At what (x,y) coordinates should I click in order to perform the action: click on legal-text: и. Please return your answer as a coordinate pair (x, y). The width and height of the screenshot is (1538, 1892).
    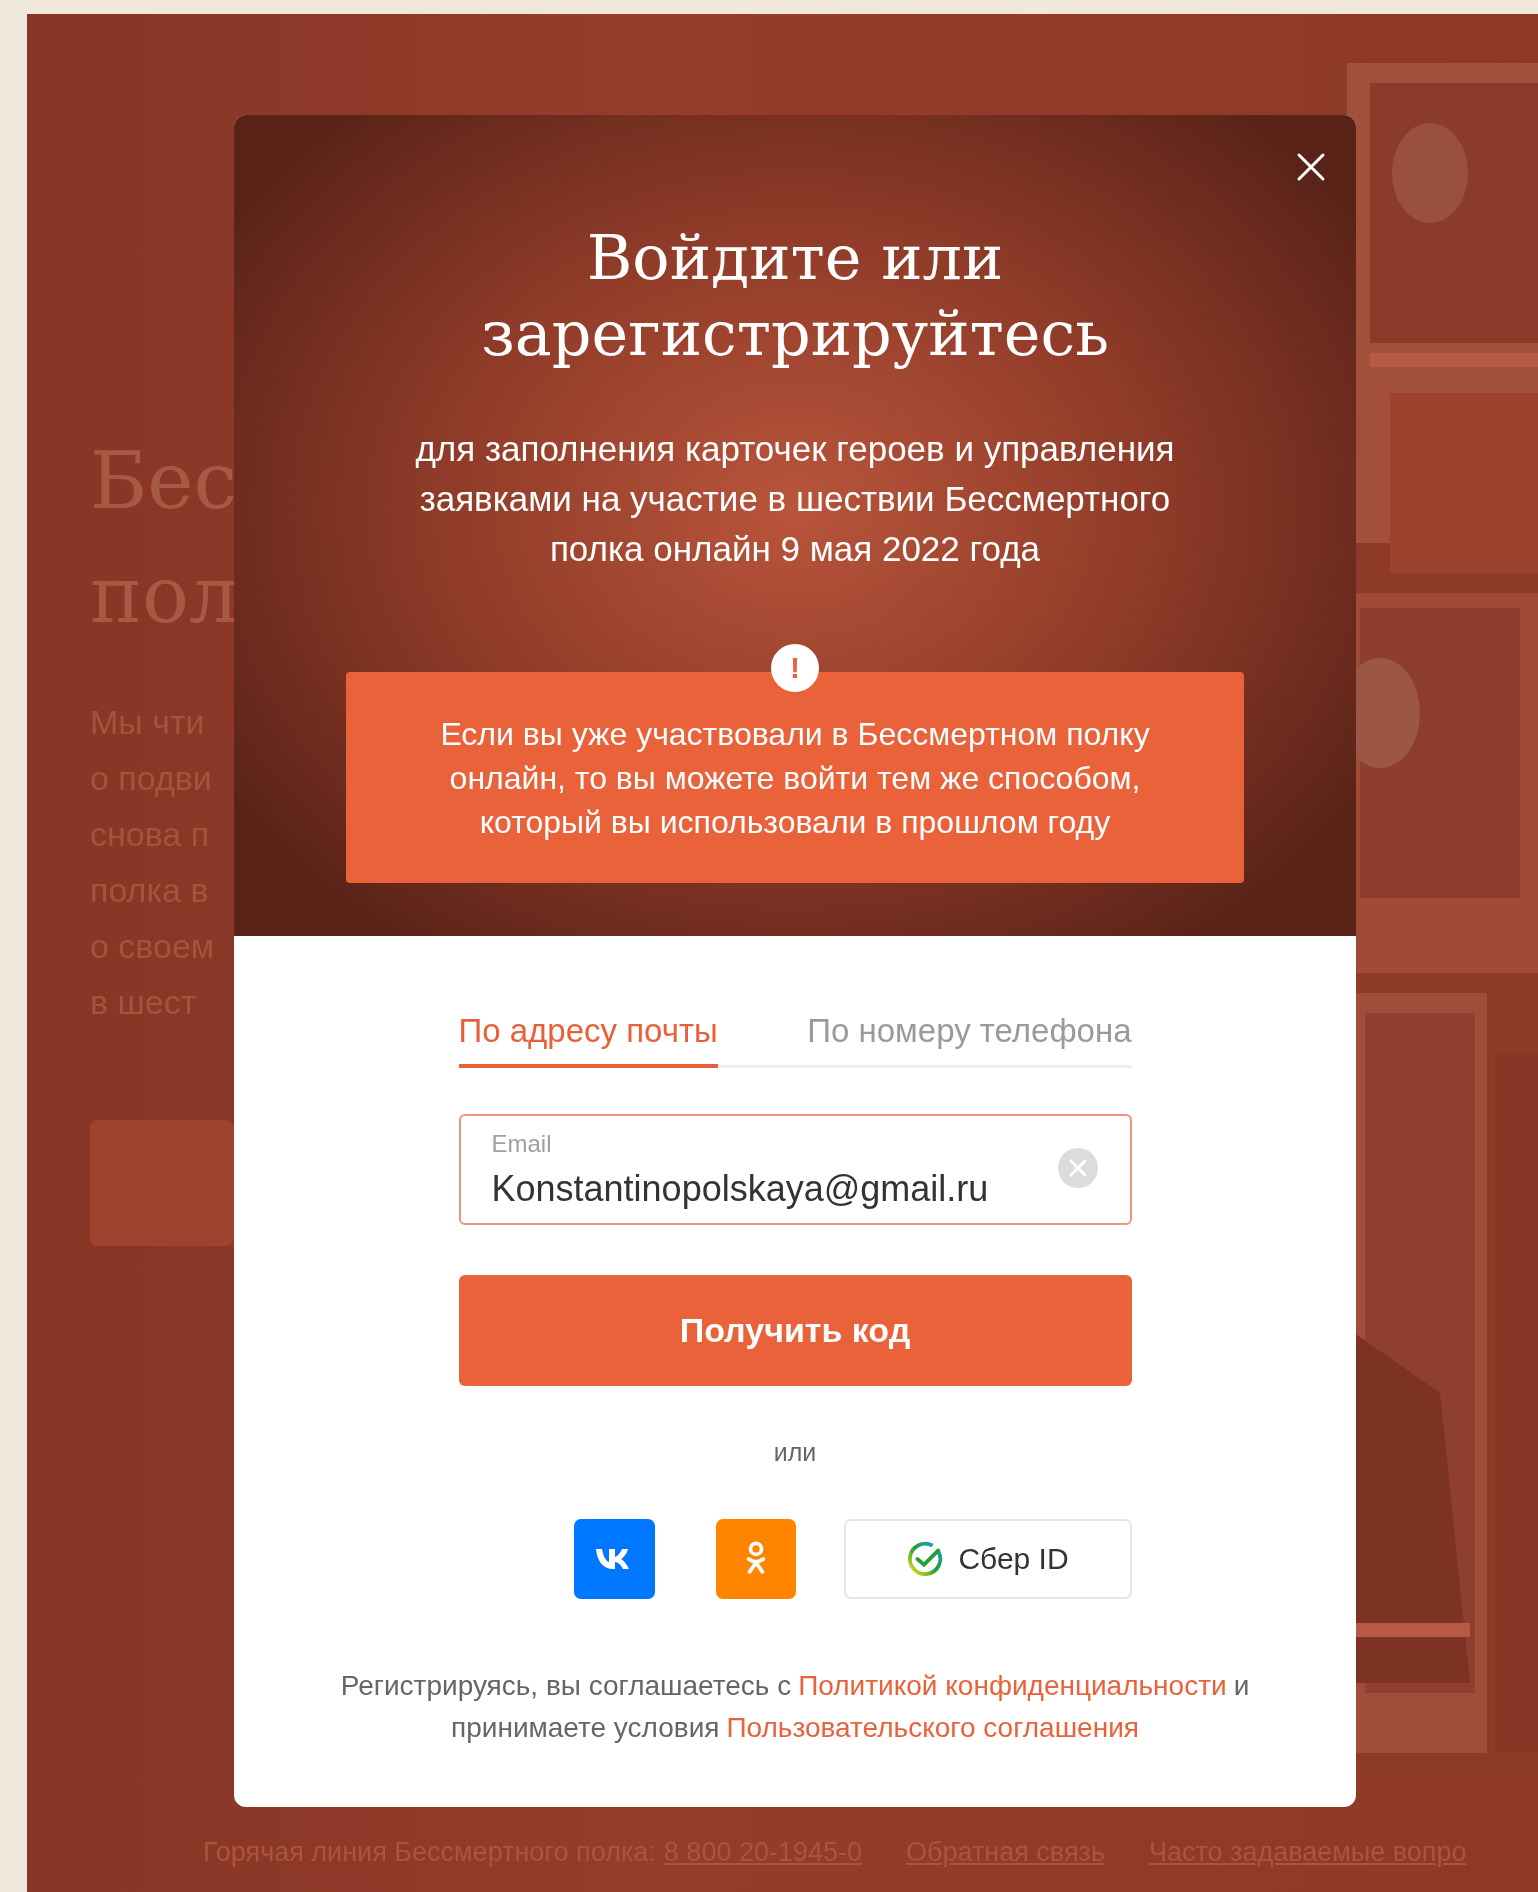
    Looking at the image, I should click on (1241, 1686).